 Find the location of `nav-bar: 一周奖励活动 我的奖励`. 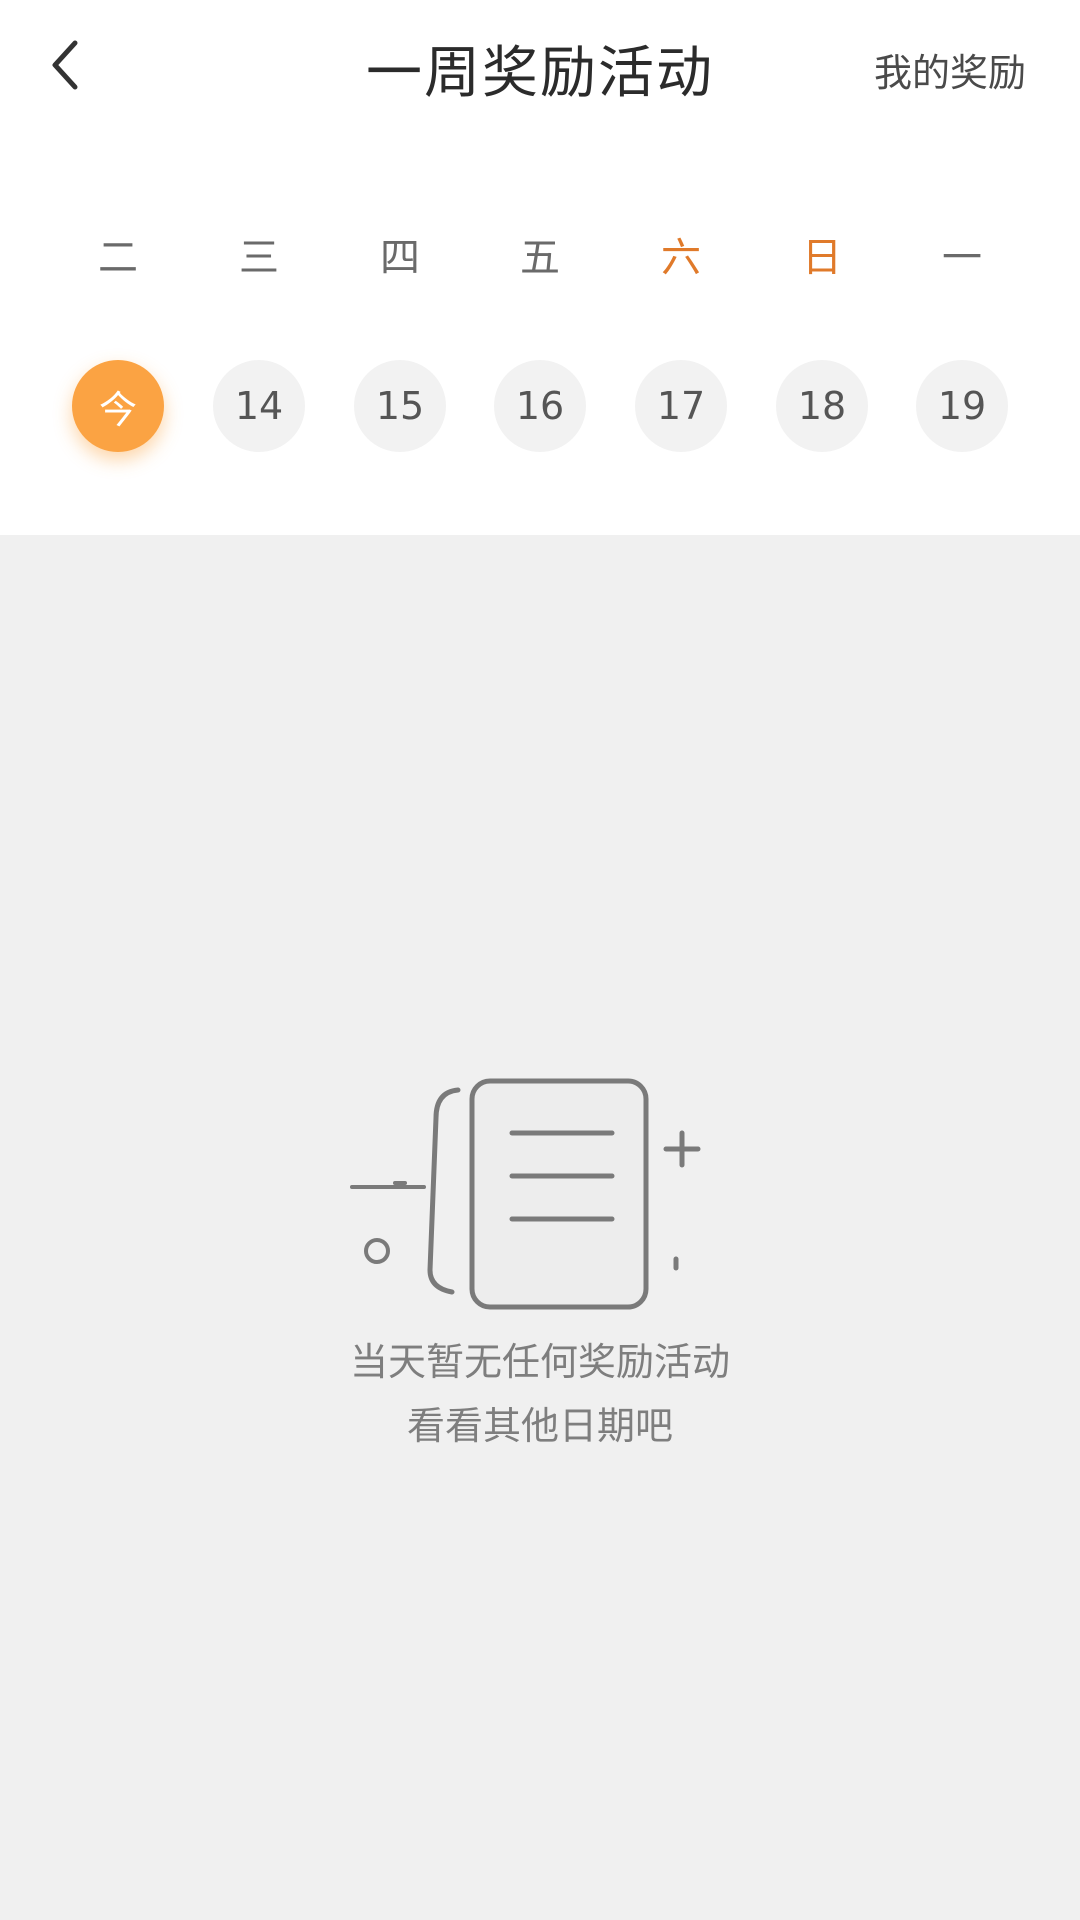

nav-bar: 一周奖励活动 我的奖励 is located at coordinates (540, 65).